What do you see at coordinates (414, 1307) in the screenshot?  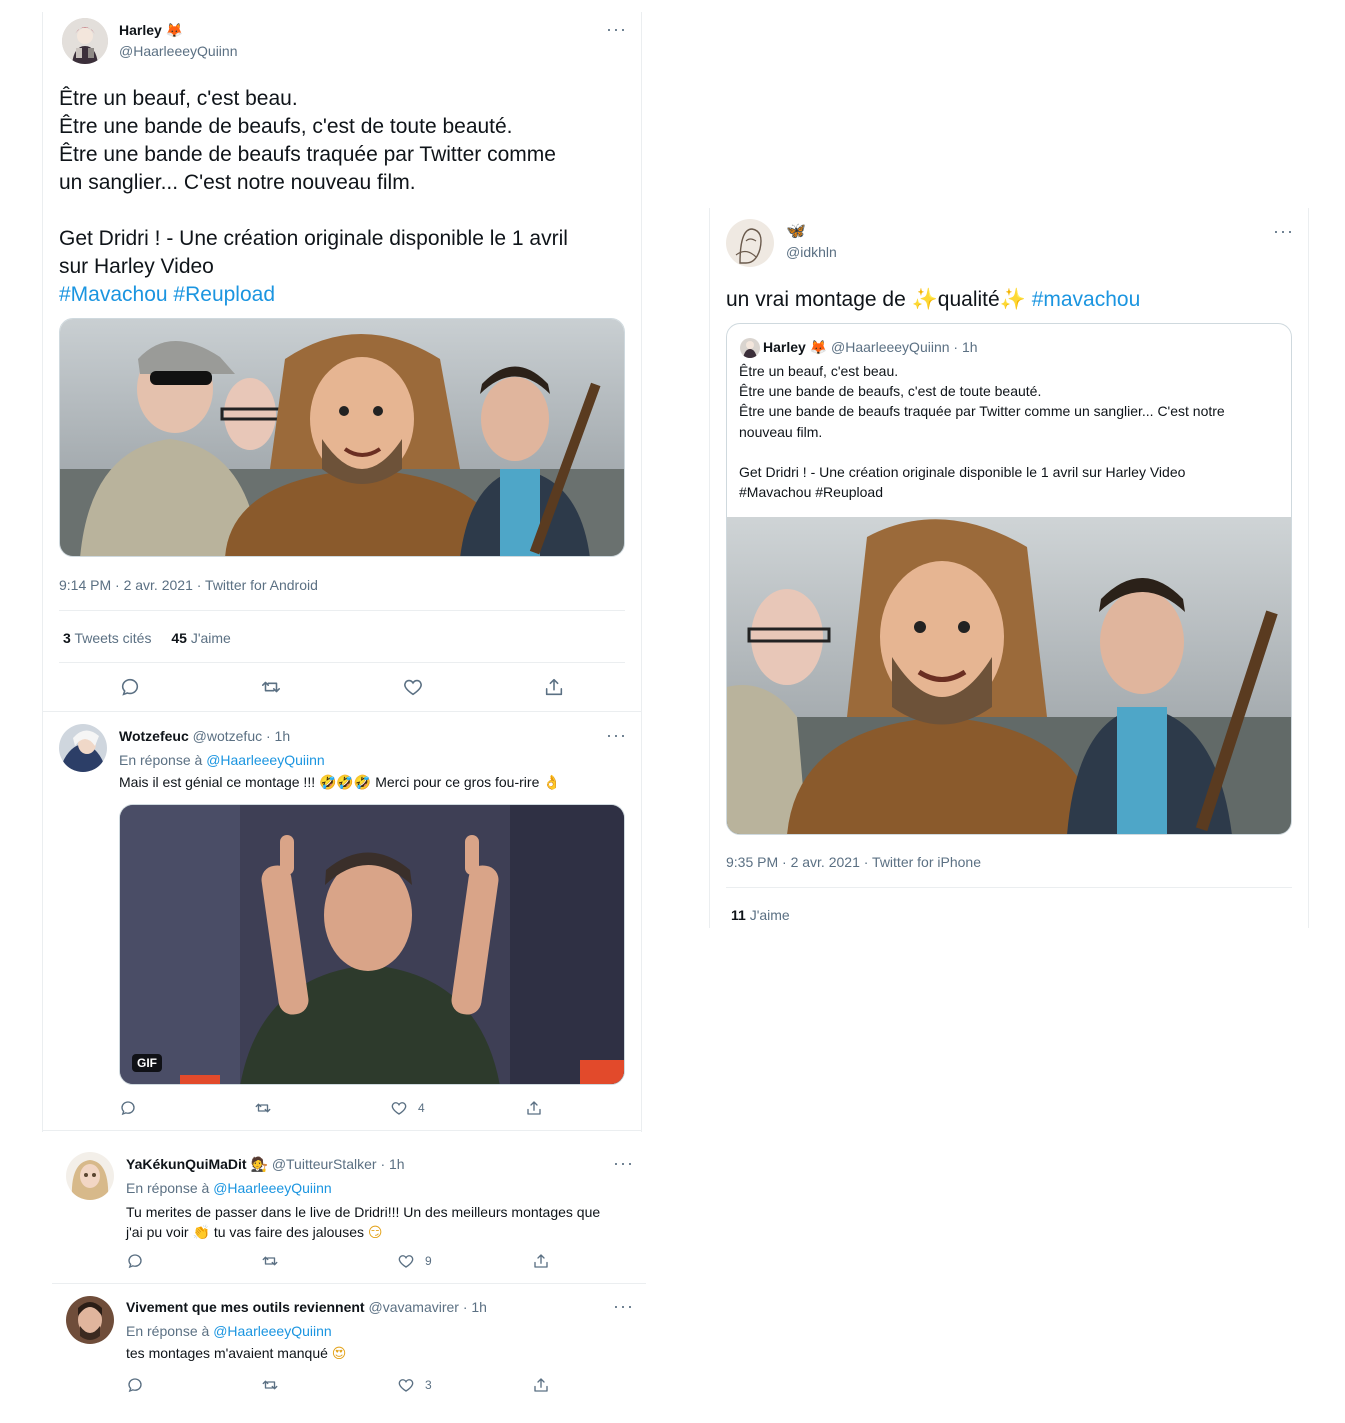 I see `author-handle: @vavamavirer` at bounding box center [414, 1307].